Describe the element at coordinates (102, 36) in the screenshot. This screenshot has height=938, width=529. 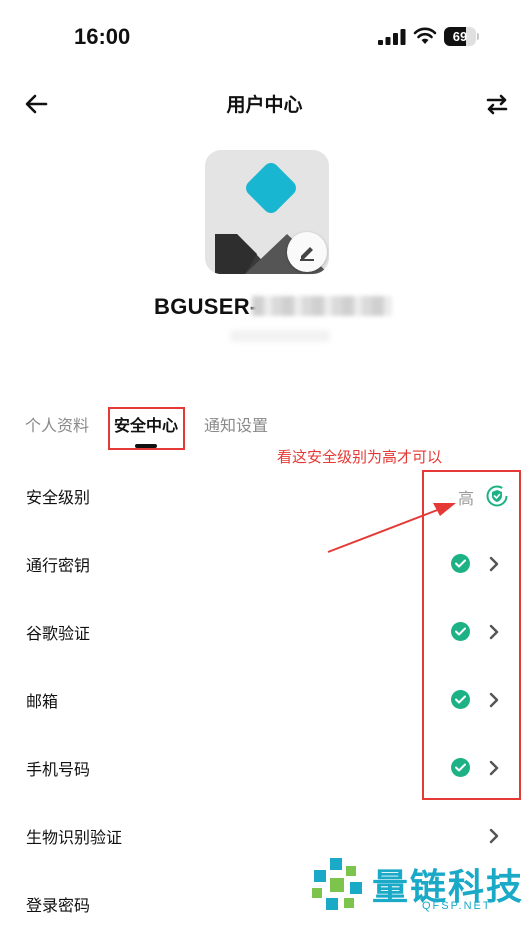
I see `status-time: 16:00` at that location.